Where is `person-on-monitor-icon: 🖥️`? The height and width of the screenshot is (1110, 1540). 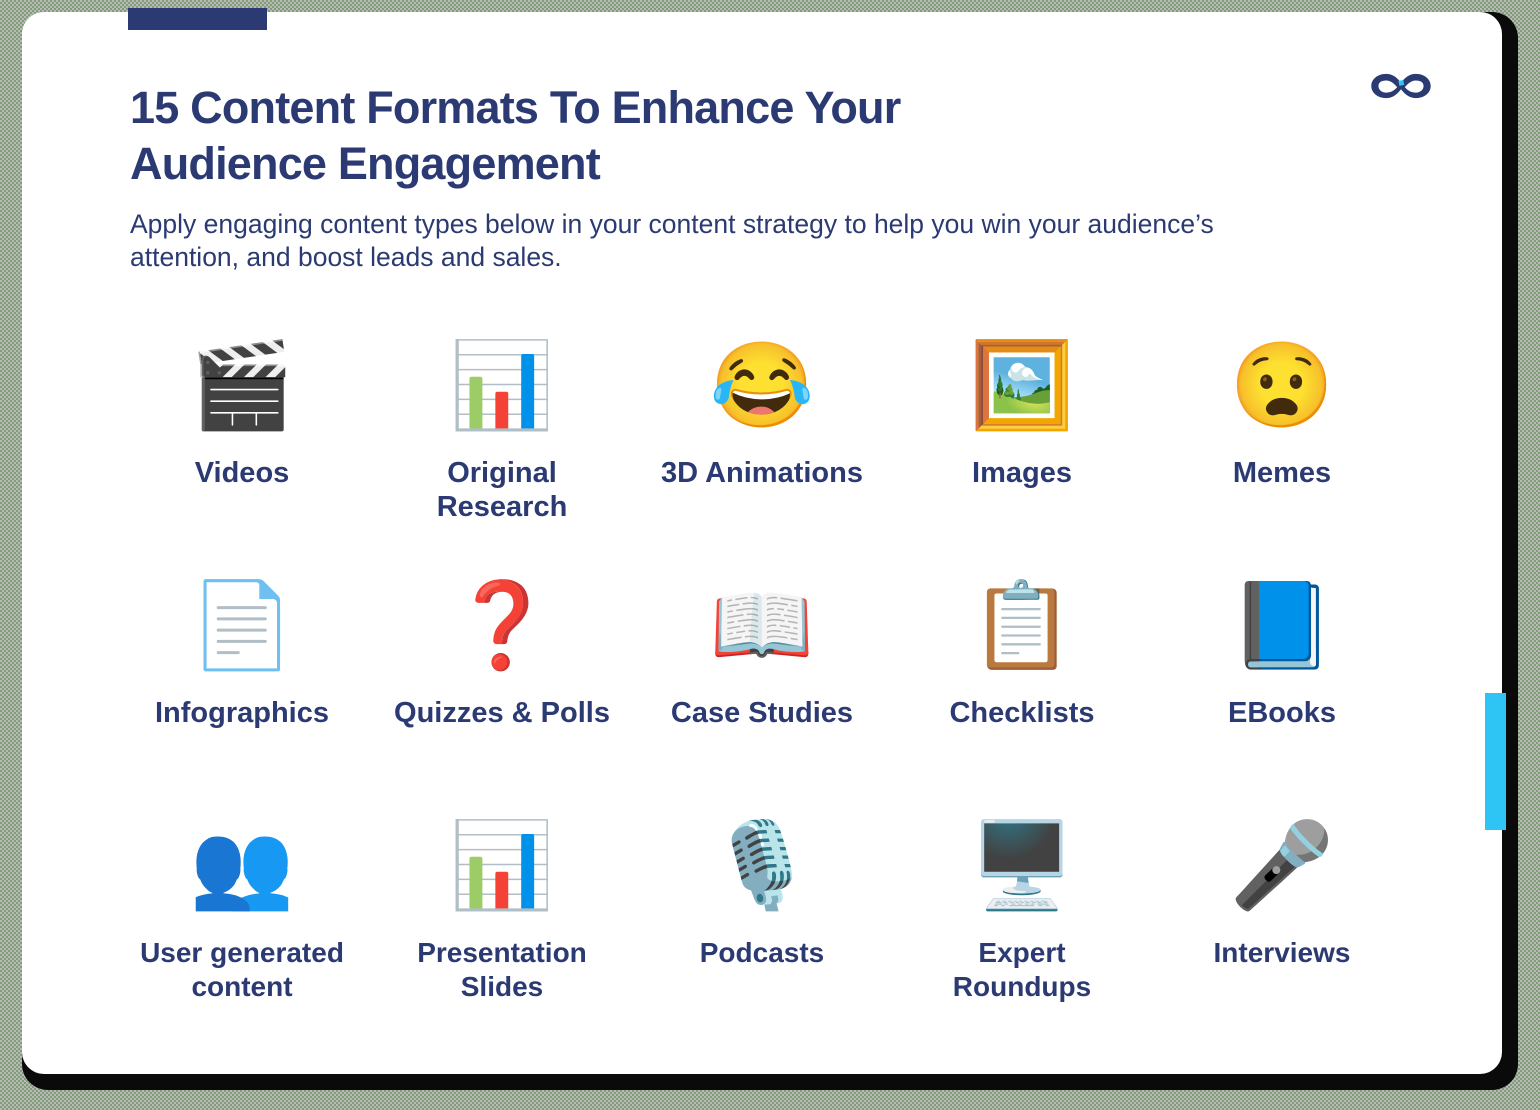
person-on-monitor-icon: 🖥️ is located at coordinates (1022, 865).